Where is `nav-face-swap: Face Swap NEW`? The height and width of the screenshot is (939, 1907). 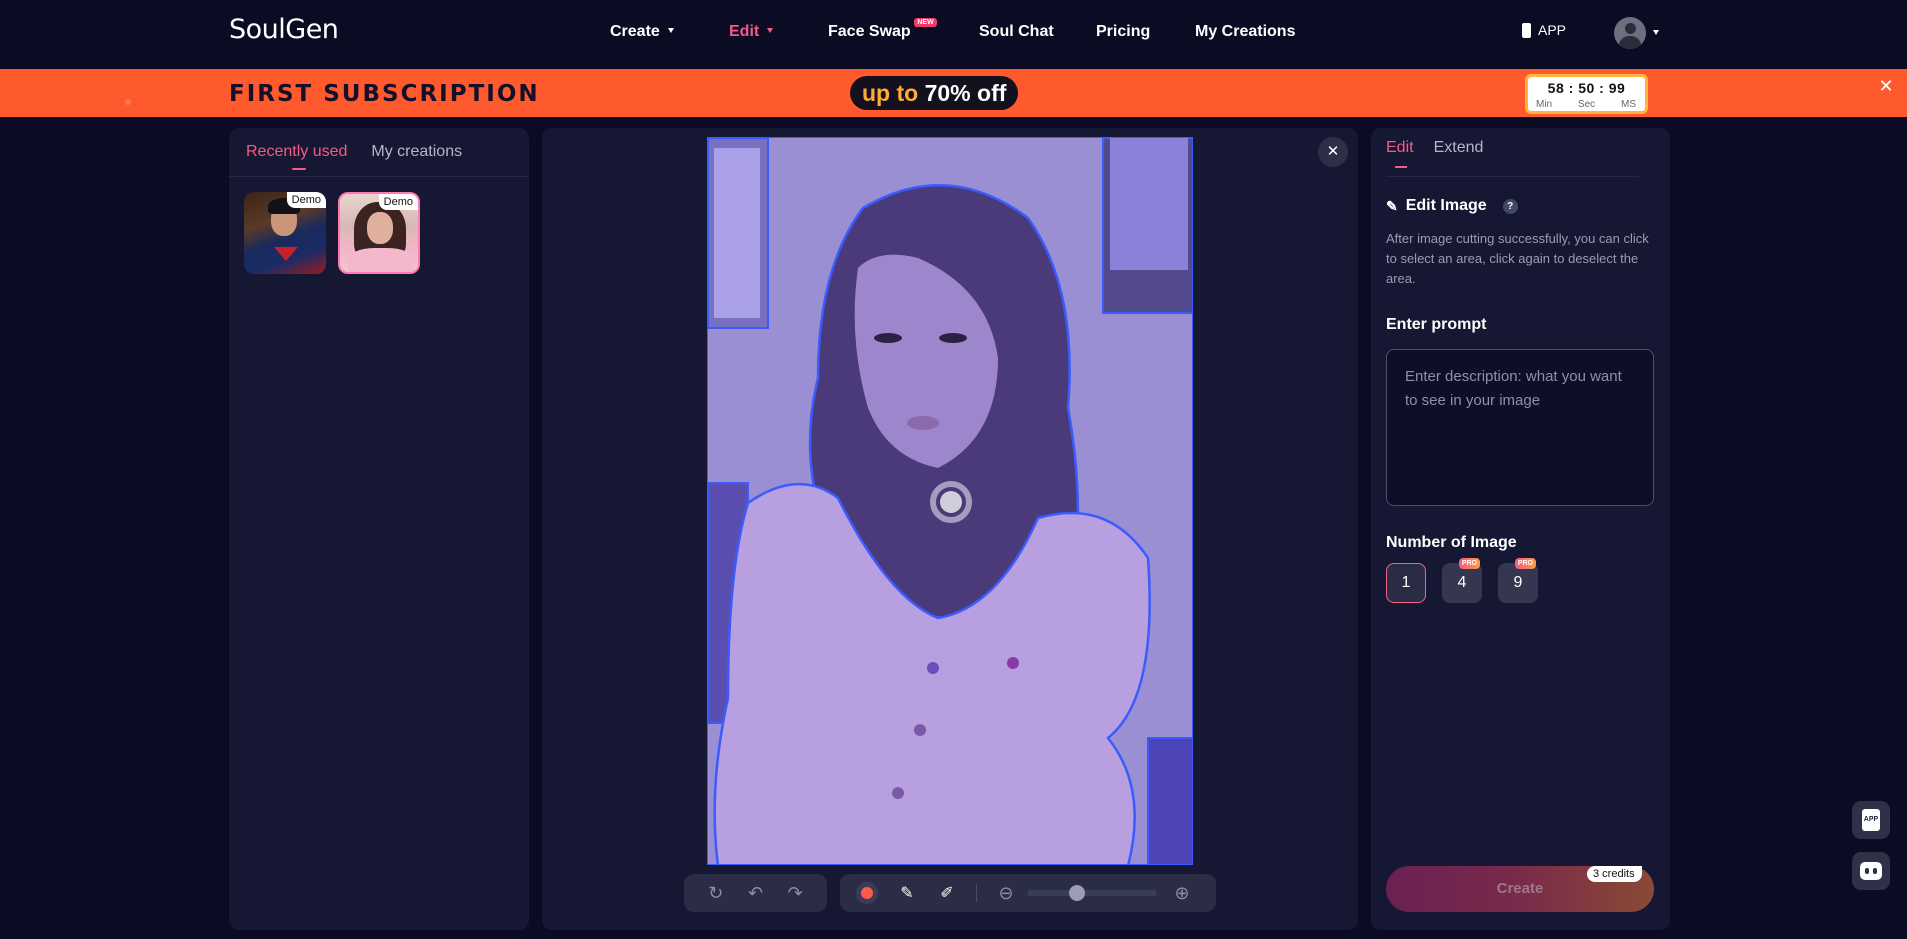
nav-face-swap: Face Swap NEW is located at coordinates (882, 29).